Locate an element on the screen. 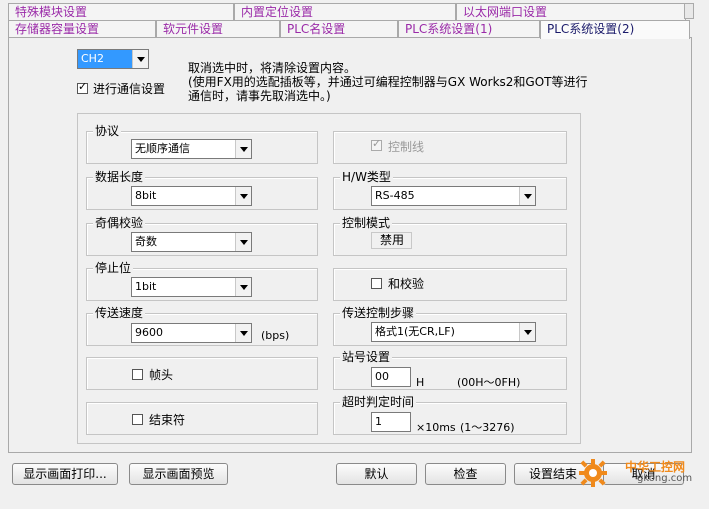 The image size is (709, 509). station-no-input: 00 is located at coordinates (391, 377).